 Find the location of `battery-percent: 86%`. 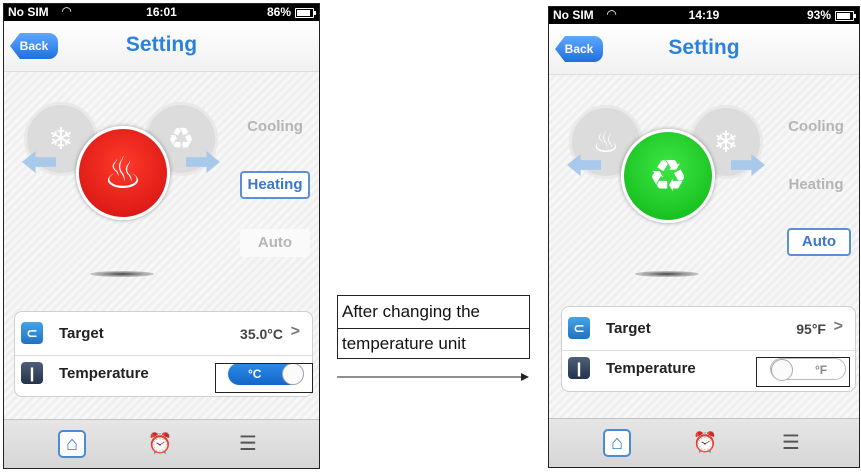

battery-percent: 86% is located at coordinates (278, 12).